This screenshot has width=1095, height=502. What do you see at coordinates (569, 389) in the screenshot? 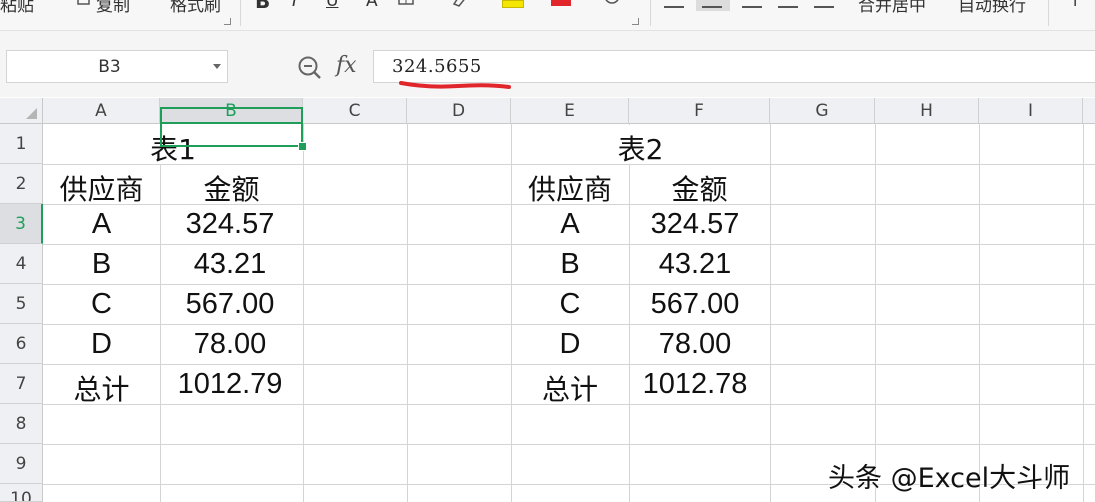
I see `table2-total-label: 总计` at bounding box center [569, 389].